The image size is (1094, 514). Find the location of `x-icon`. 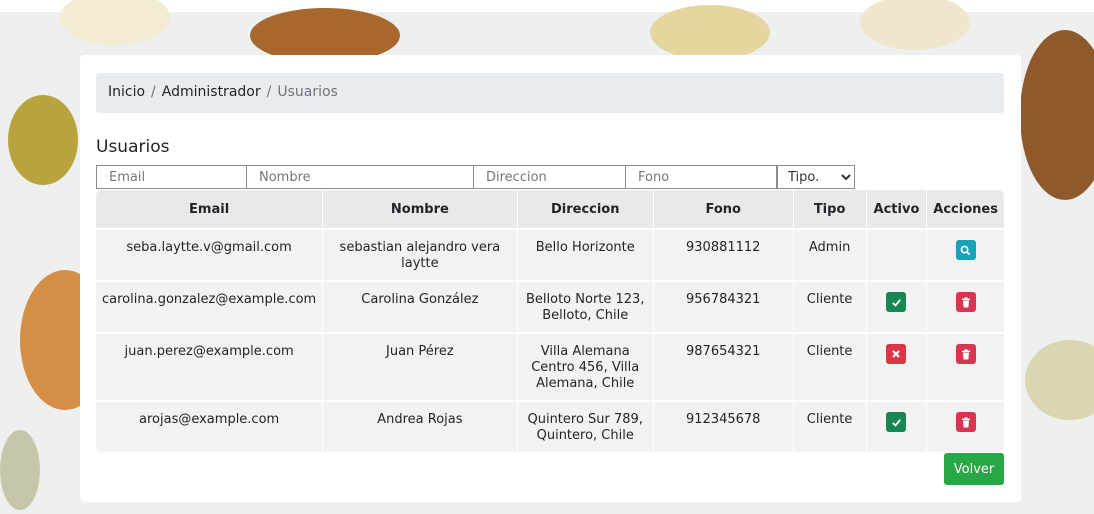

x-icon is located at coordinates (896, 354).